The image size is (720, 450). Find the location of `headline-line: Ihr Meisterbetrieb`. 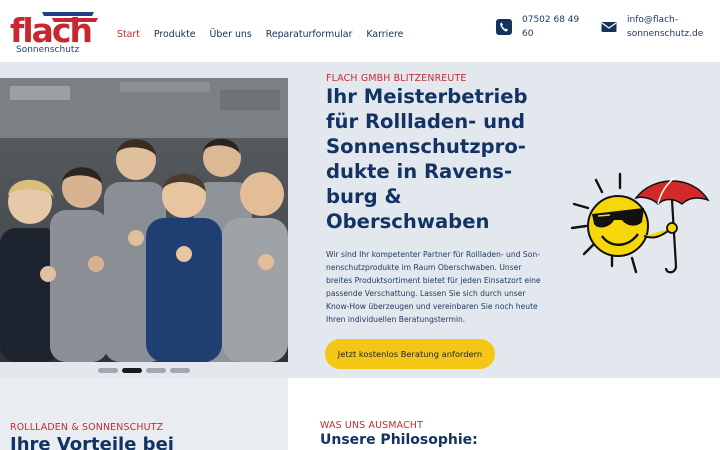

headline-line: Ihr Meisterbetrieb is located at coordinates (427, 96).